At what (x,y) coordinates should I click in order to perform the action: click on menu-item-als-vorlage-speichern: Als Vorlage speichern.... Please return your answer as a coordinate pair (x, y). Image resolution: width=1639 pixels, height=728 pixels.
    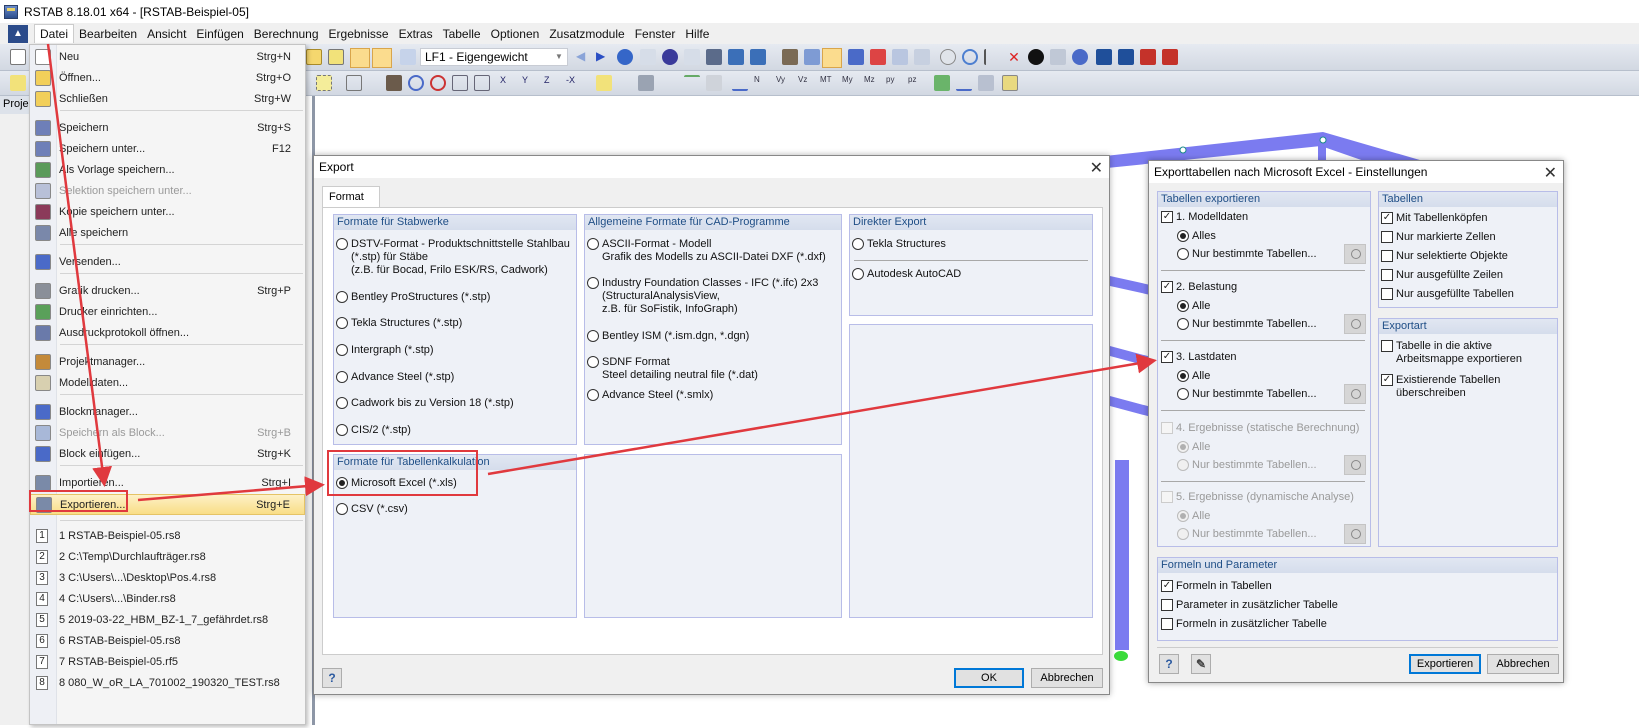
    Looking at the image, I should click on (167, 170).